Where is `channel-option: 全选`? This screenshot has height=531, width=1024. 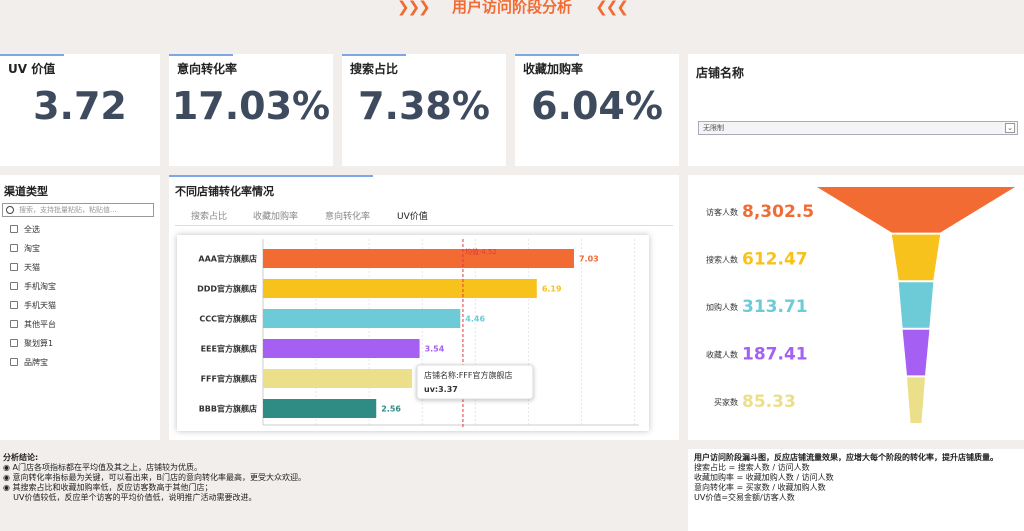
channel-option: 全选 is located at coordinates (25, 231).